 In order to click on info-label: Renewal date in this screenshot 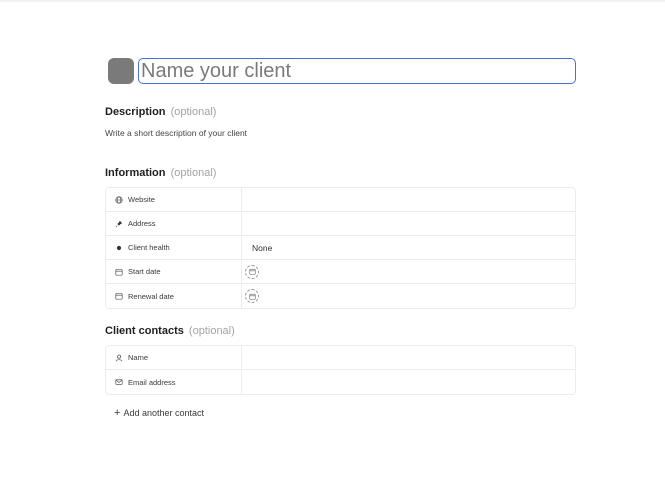, I will do `click(151, 296)`.